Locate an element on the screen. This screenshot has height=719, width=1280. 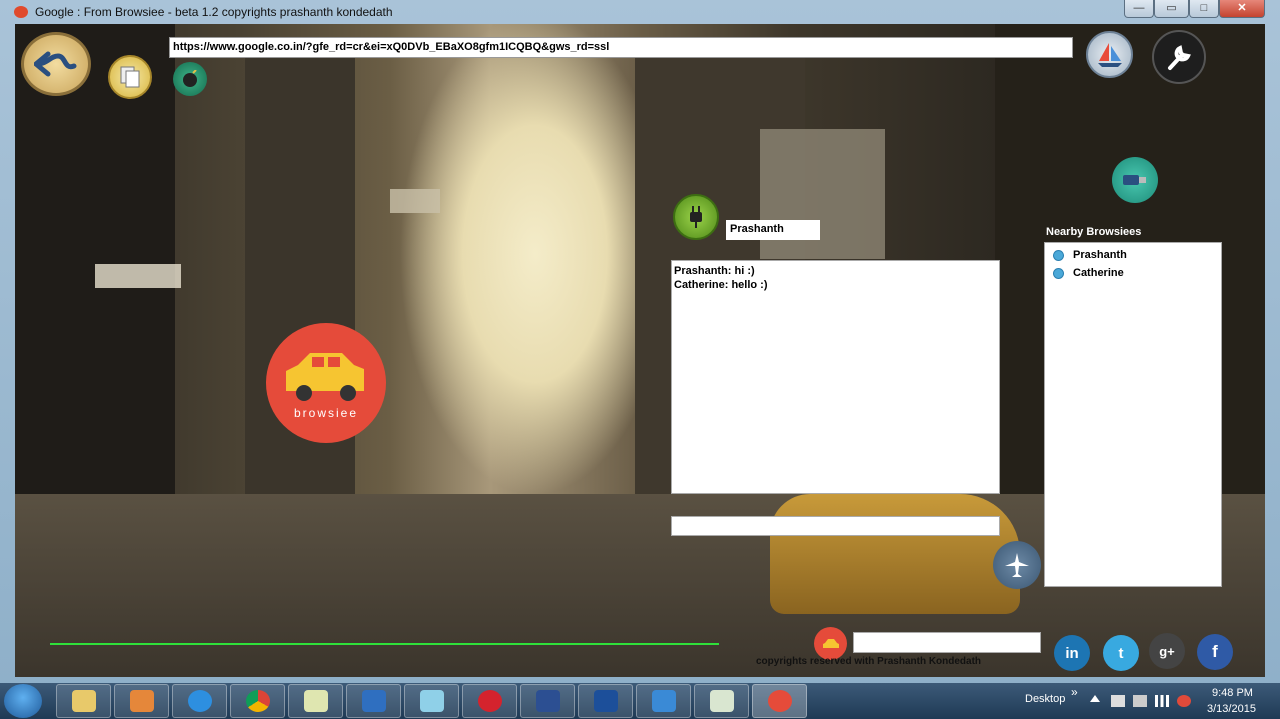
clock-time: 9:48 PM is located at coordinates (1232, 693).